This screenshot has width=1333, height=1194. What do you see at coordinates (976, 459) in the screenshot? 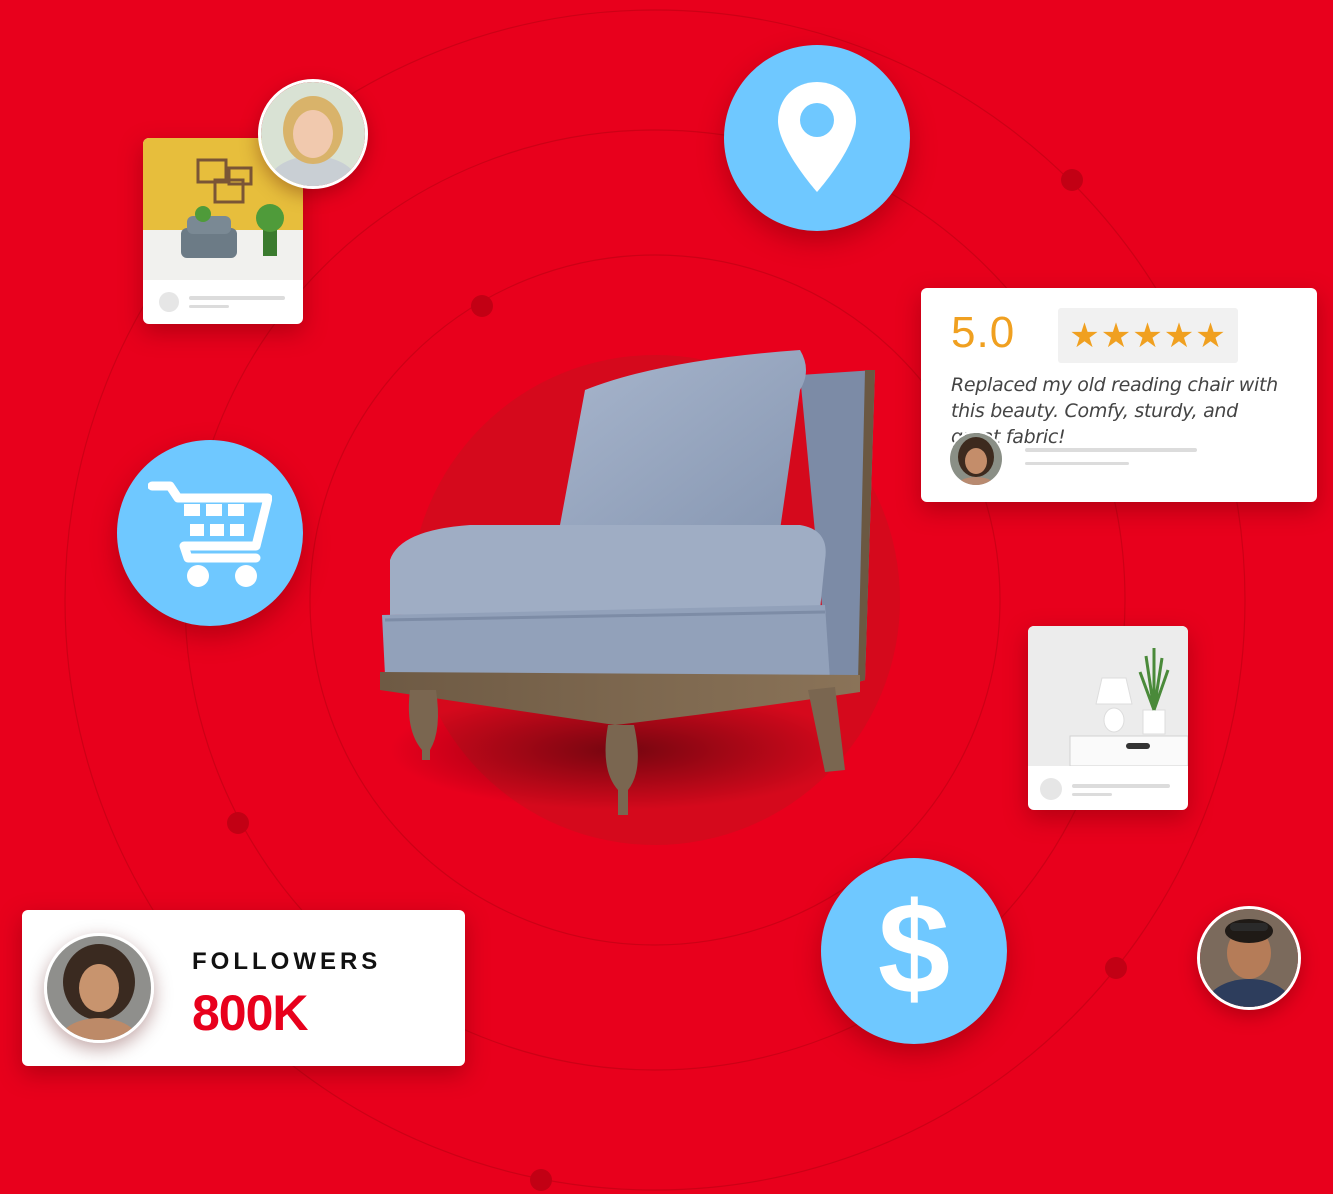
I see `reviewer-avatar` at bounding box center [976, 459].